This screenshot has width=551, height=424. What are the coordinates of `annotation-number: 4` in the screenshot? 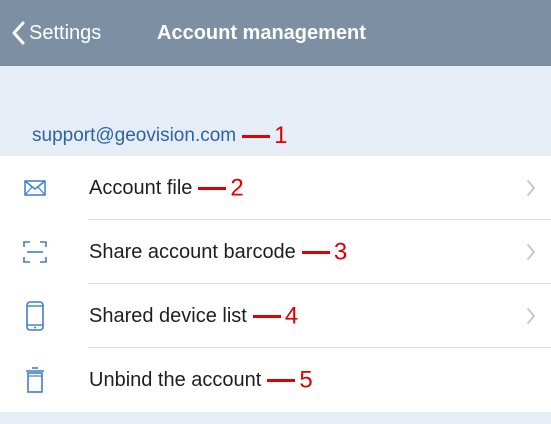 It's located at (291, 316).